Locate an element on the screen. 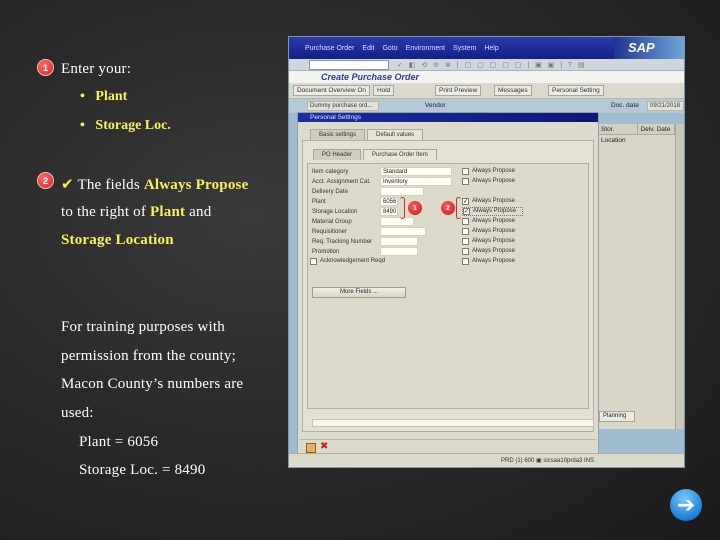 This screenshot has width=720, height=540. label-item-category: Item category is located at coordinates (330, 172).